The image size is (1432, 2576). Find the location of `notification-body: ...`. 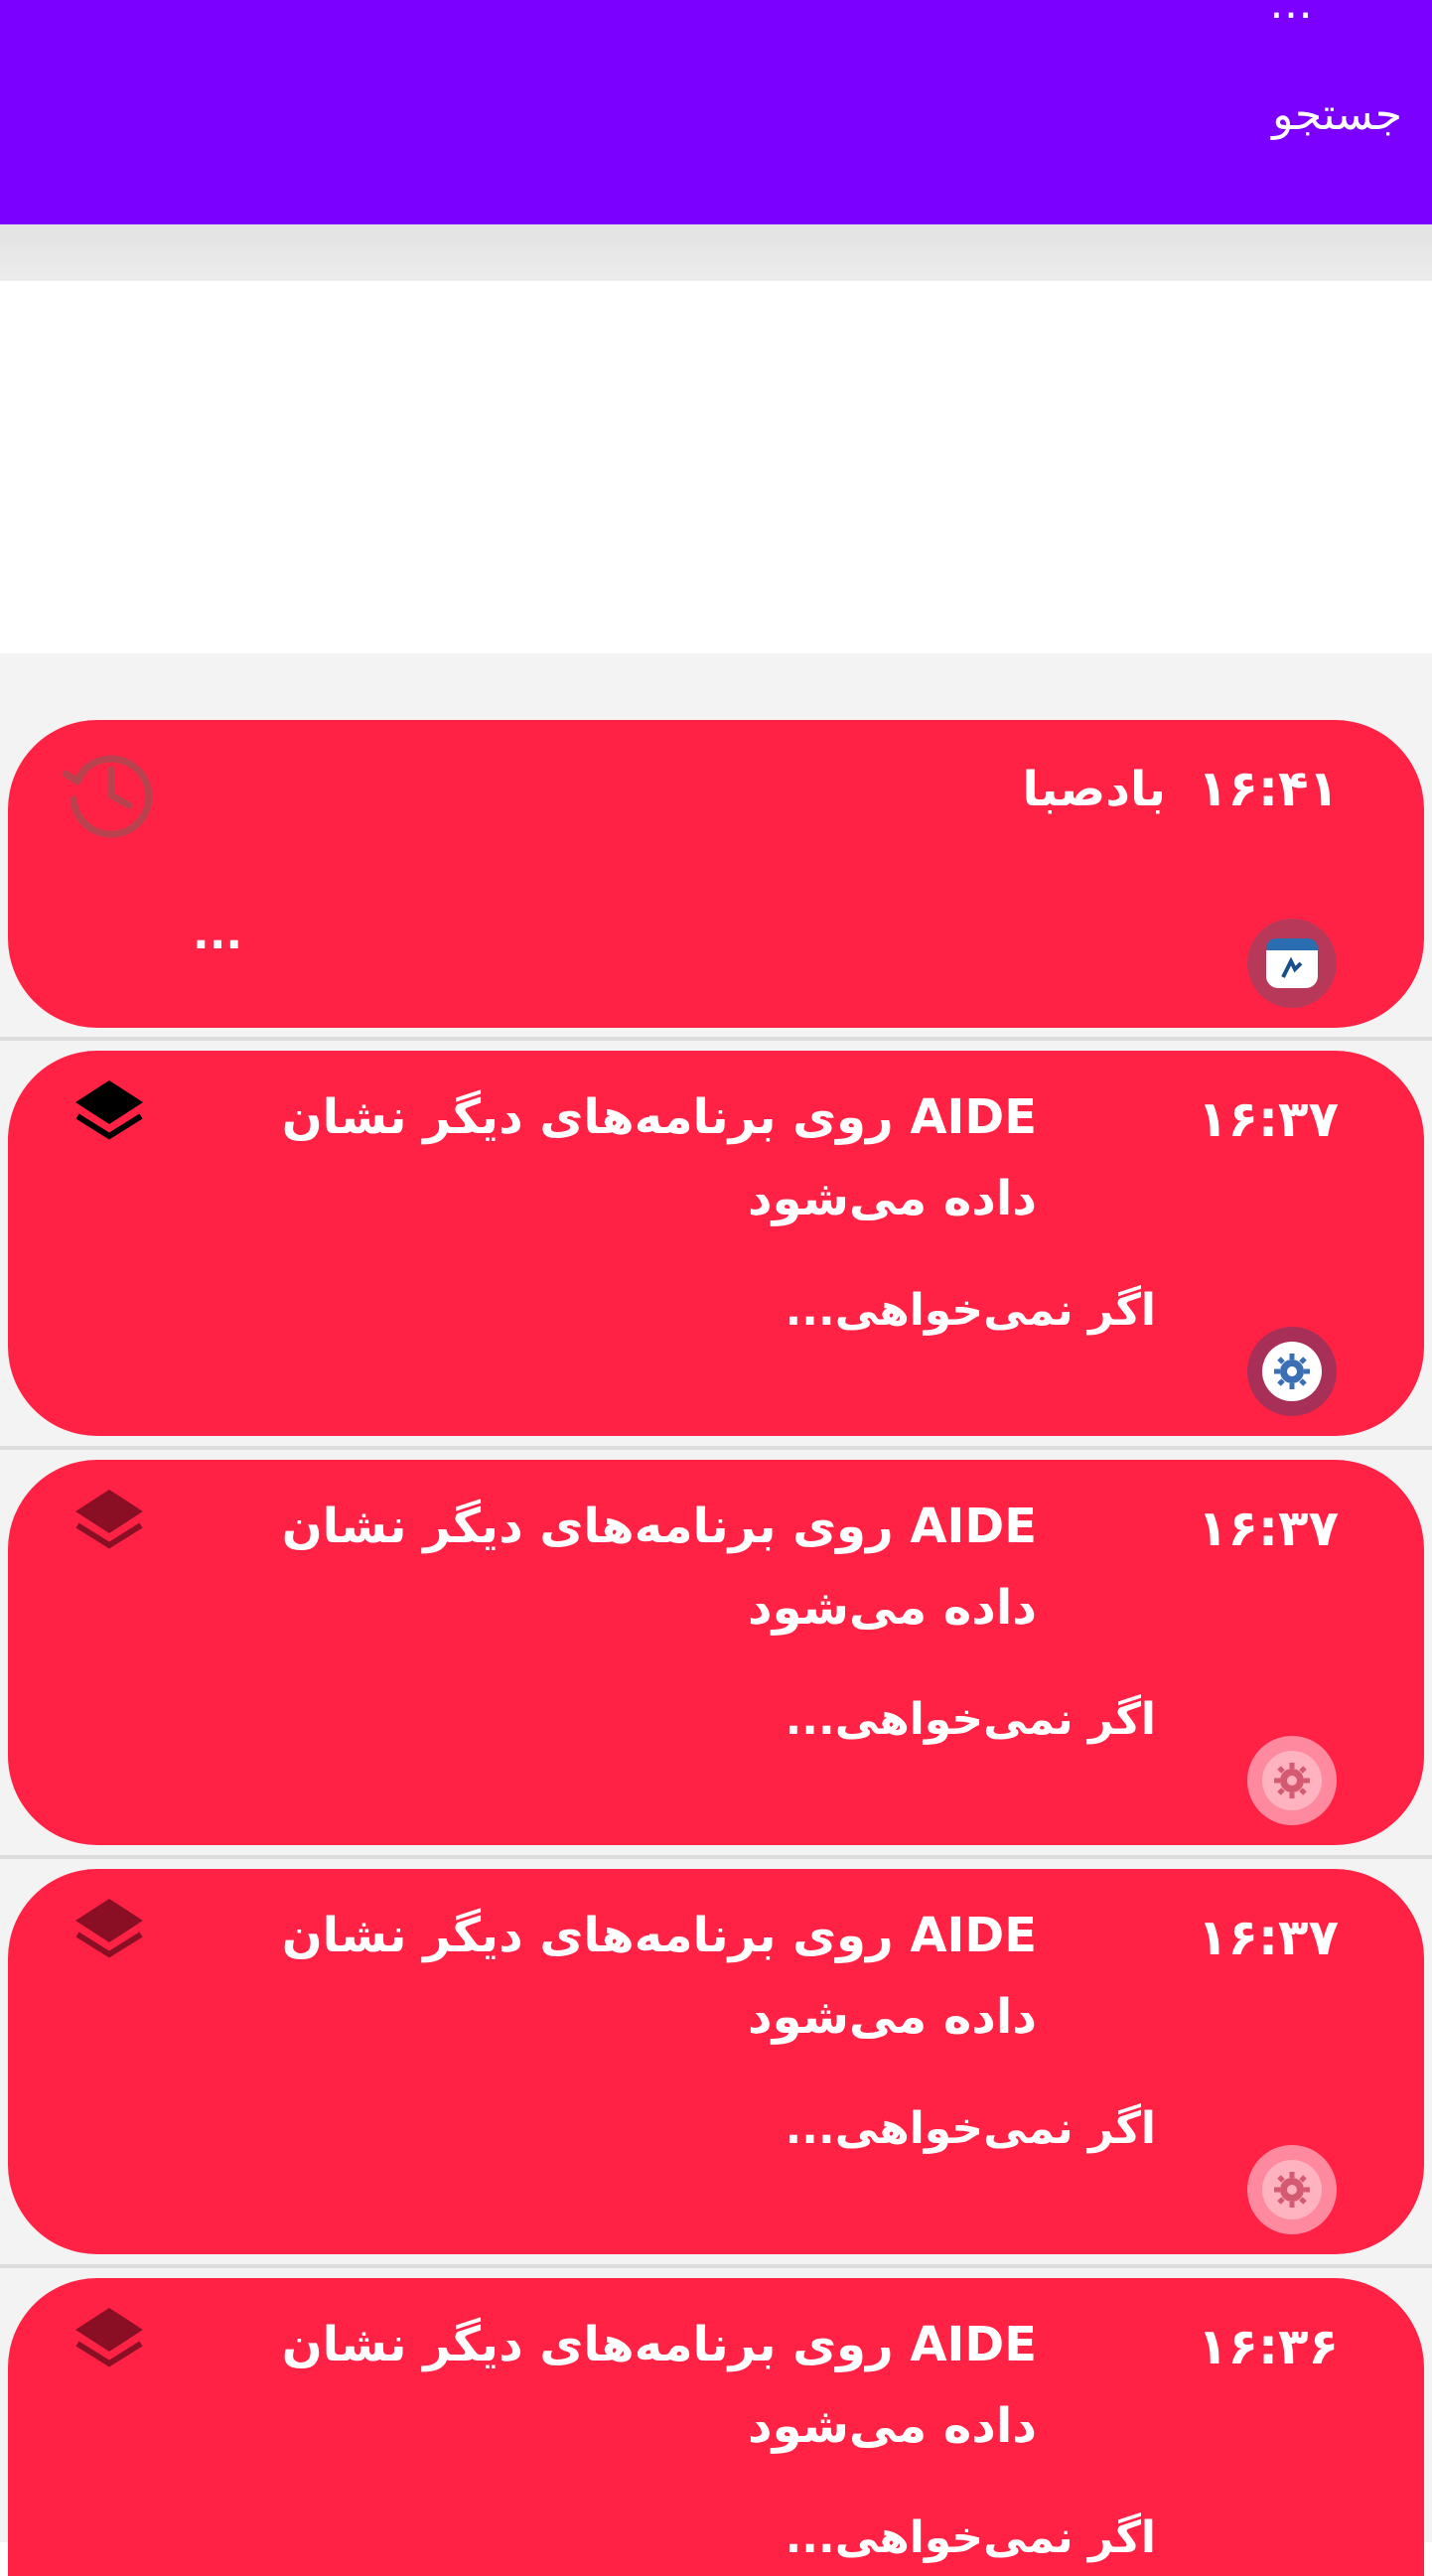

notification-body: ... is located at coordinates (218, 934).